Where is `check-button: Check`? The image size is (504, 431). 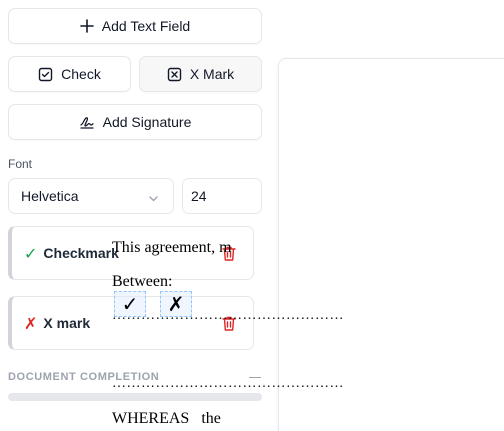 check-button: Check is located at coordinates (69, 74).